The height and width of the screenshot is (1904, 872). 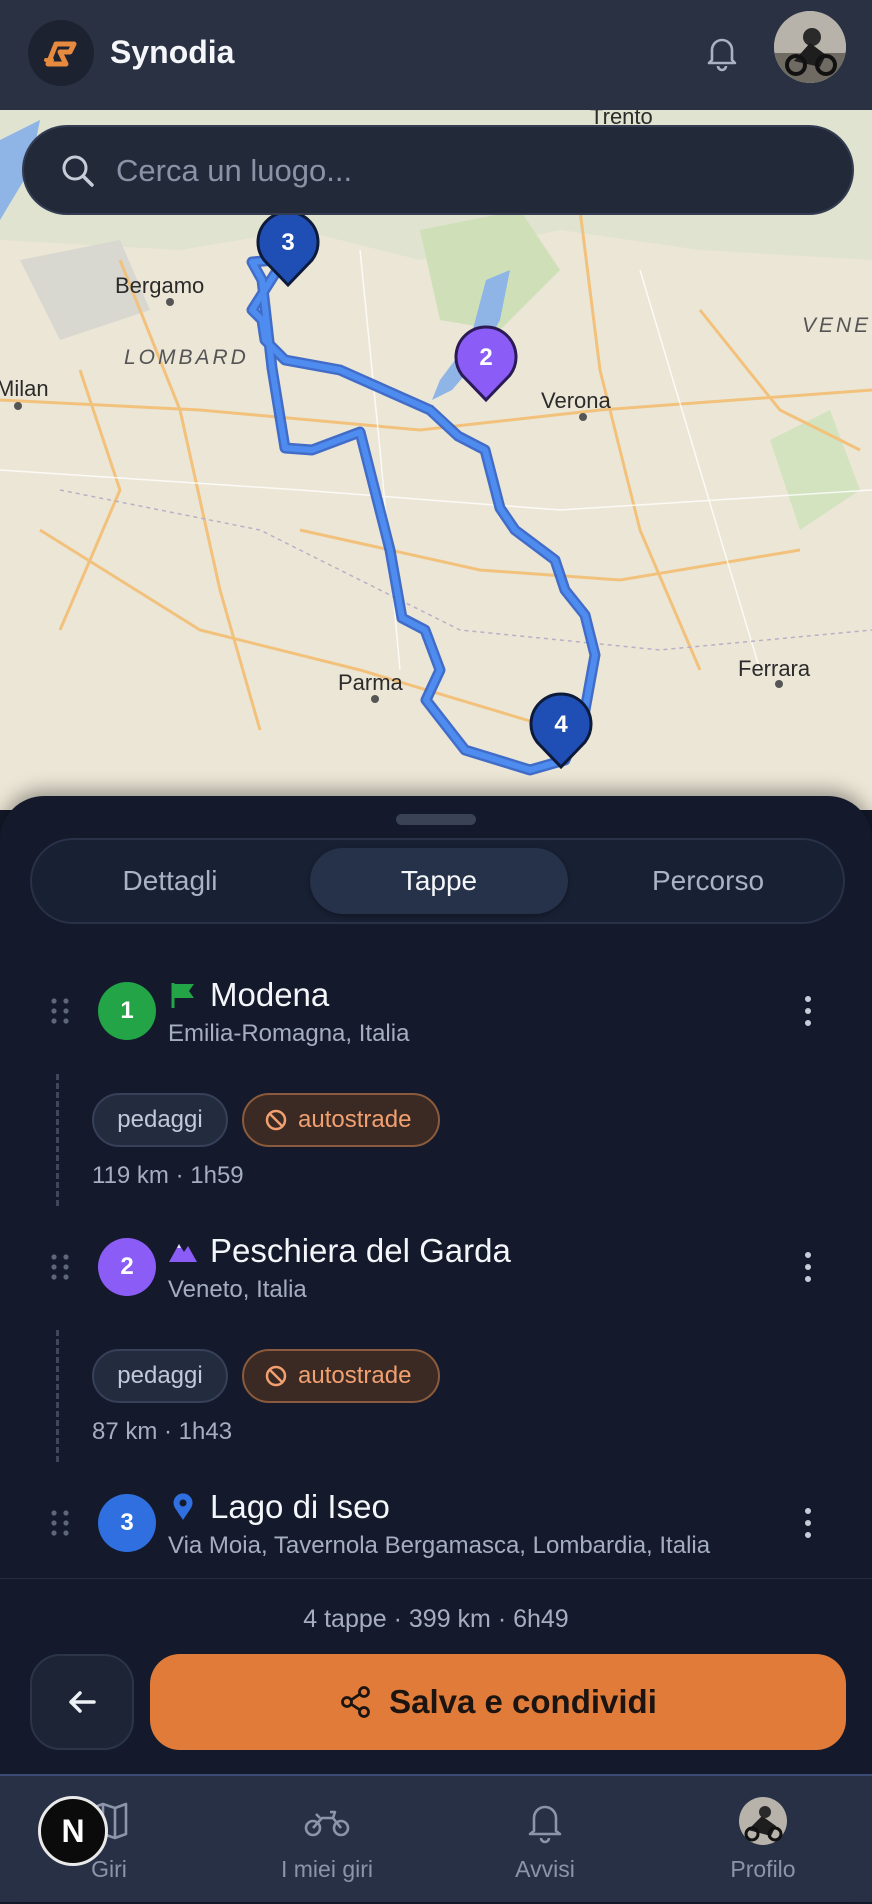 I want to click on tab-dettagli: Dettagli, so click(x=170, y=881).